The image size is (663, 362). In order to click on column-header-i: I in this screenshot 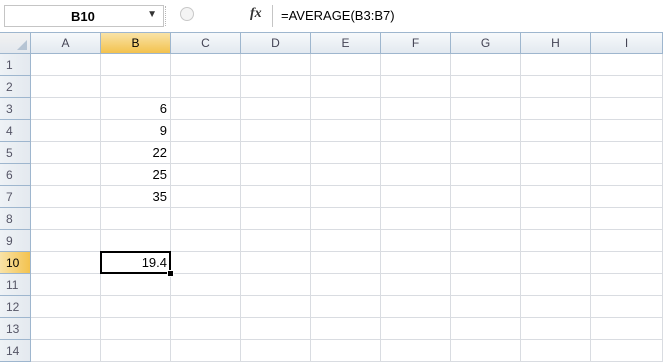, I will do `click(627, 43)`.